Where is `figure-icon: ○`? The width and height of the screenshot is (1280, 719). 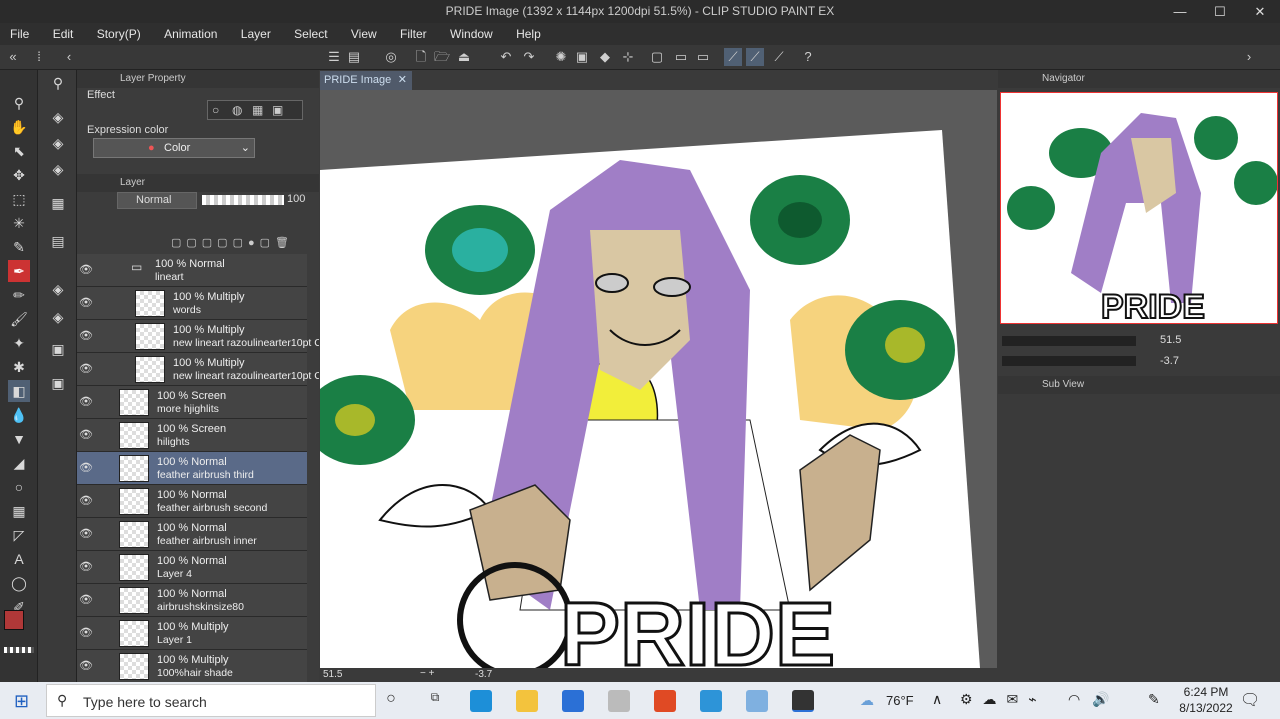
figure-icon: ○ is located at coordinates (19, 487).